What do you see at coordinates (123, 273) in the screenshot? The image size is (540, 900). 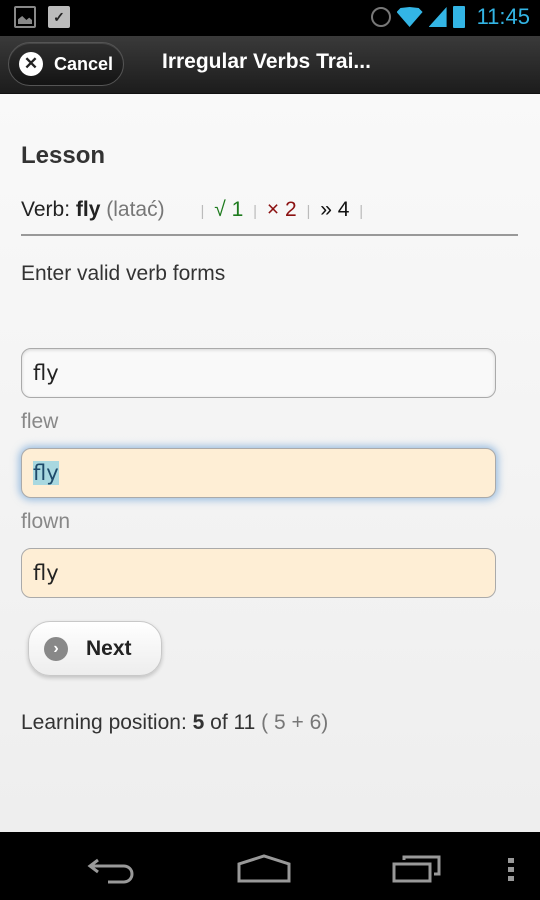 I see `instruction-text: Enter valid verb forms` at bounding box center [123, 273].